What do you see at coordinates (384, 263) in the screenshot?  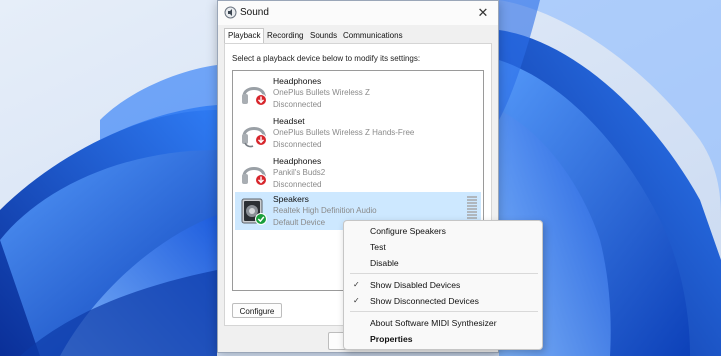 I see `menu-item-disable: Disable` at bounding box center [384, 263].